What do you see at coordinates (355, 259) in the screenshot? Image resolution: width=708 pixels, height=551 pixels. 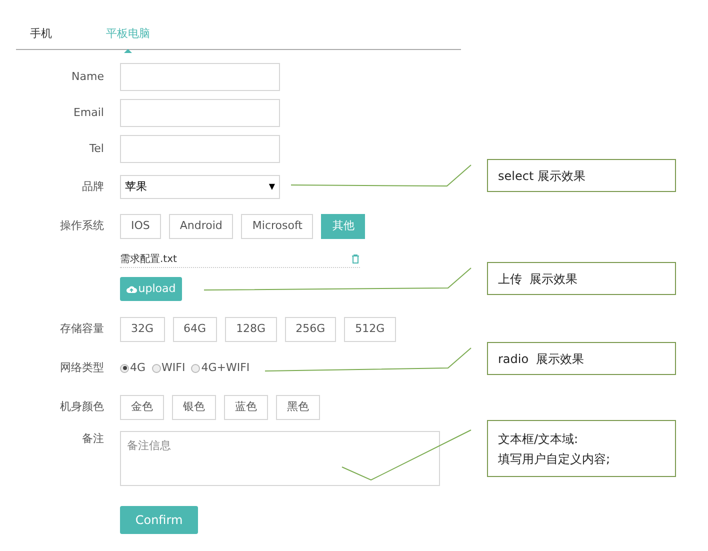 I see `trash-icon` at bounding box center [355, 259].